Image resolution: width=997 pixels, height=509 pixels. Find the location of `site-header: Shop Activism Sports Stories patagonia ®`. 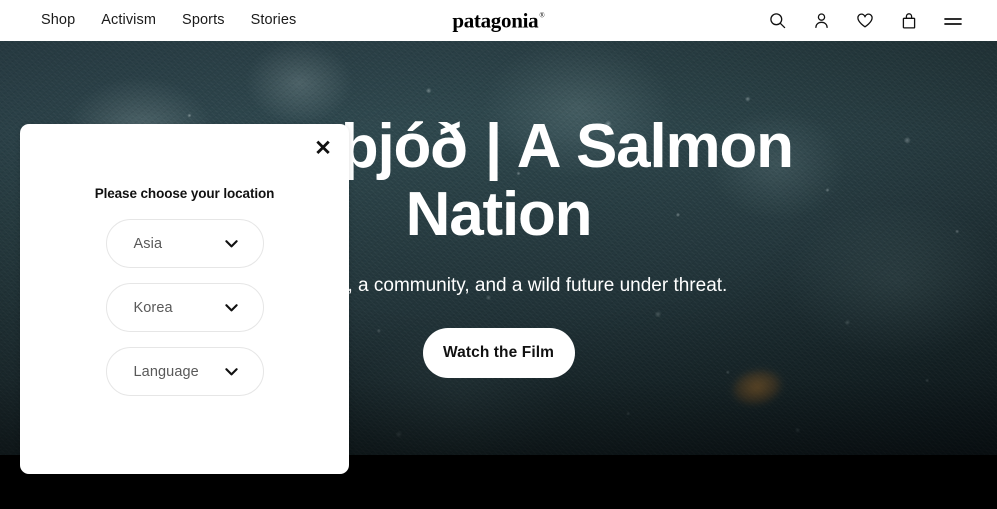

site-header: Shop Activism Sports Stories patagonia ® is located at coordinates (498, 20).